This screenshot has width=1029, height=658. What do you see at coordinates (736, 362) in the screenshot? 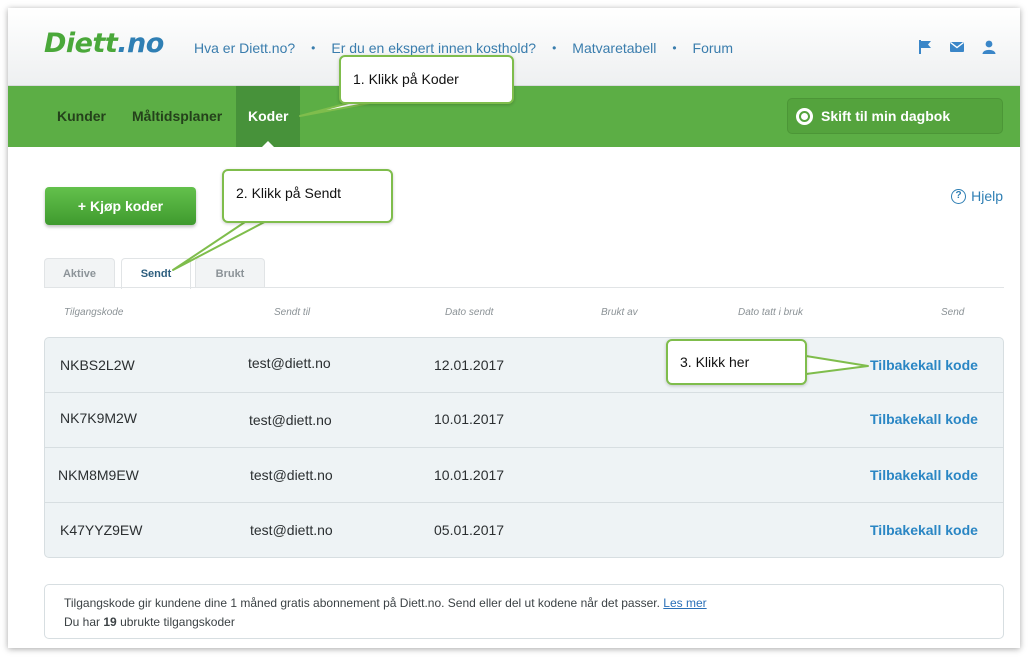
I see `callout-step-3: 3. Klikk her` at bounding box center [736, 362].